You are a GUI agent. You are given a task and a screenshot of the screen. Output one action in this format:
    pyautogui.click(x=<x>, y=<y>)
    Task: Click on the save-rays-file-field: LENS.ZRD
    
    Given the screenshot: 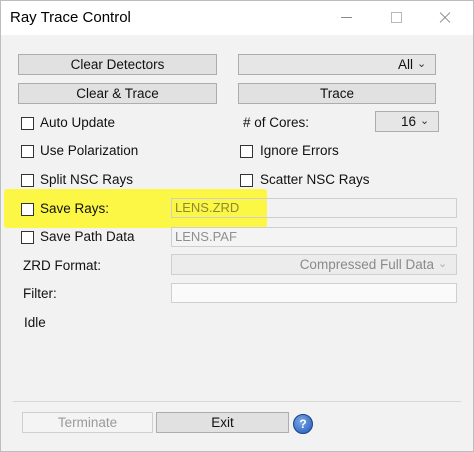 What is the action you would take?
    pyautogui.click(x=314, y=208)
    